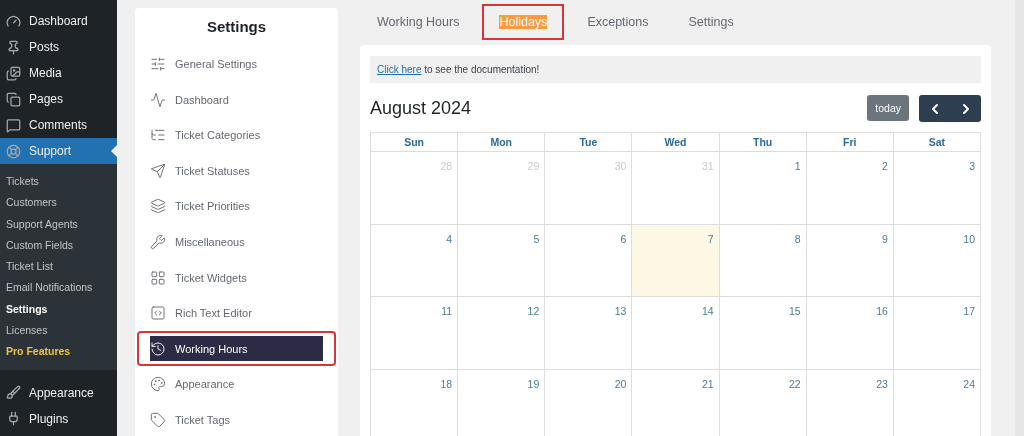 The height and width of the screenshot is (436, 1024). What do you see at coordinates (58, 151) in the screenshot?
I see `admin-menu-item: Support` at bounding box center [58, 151].